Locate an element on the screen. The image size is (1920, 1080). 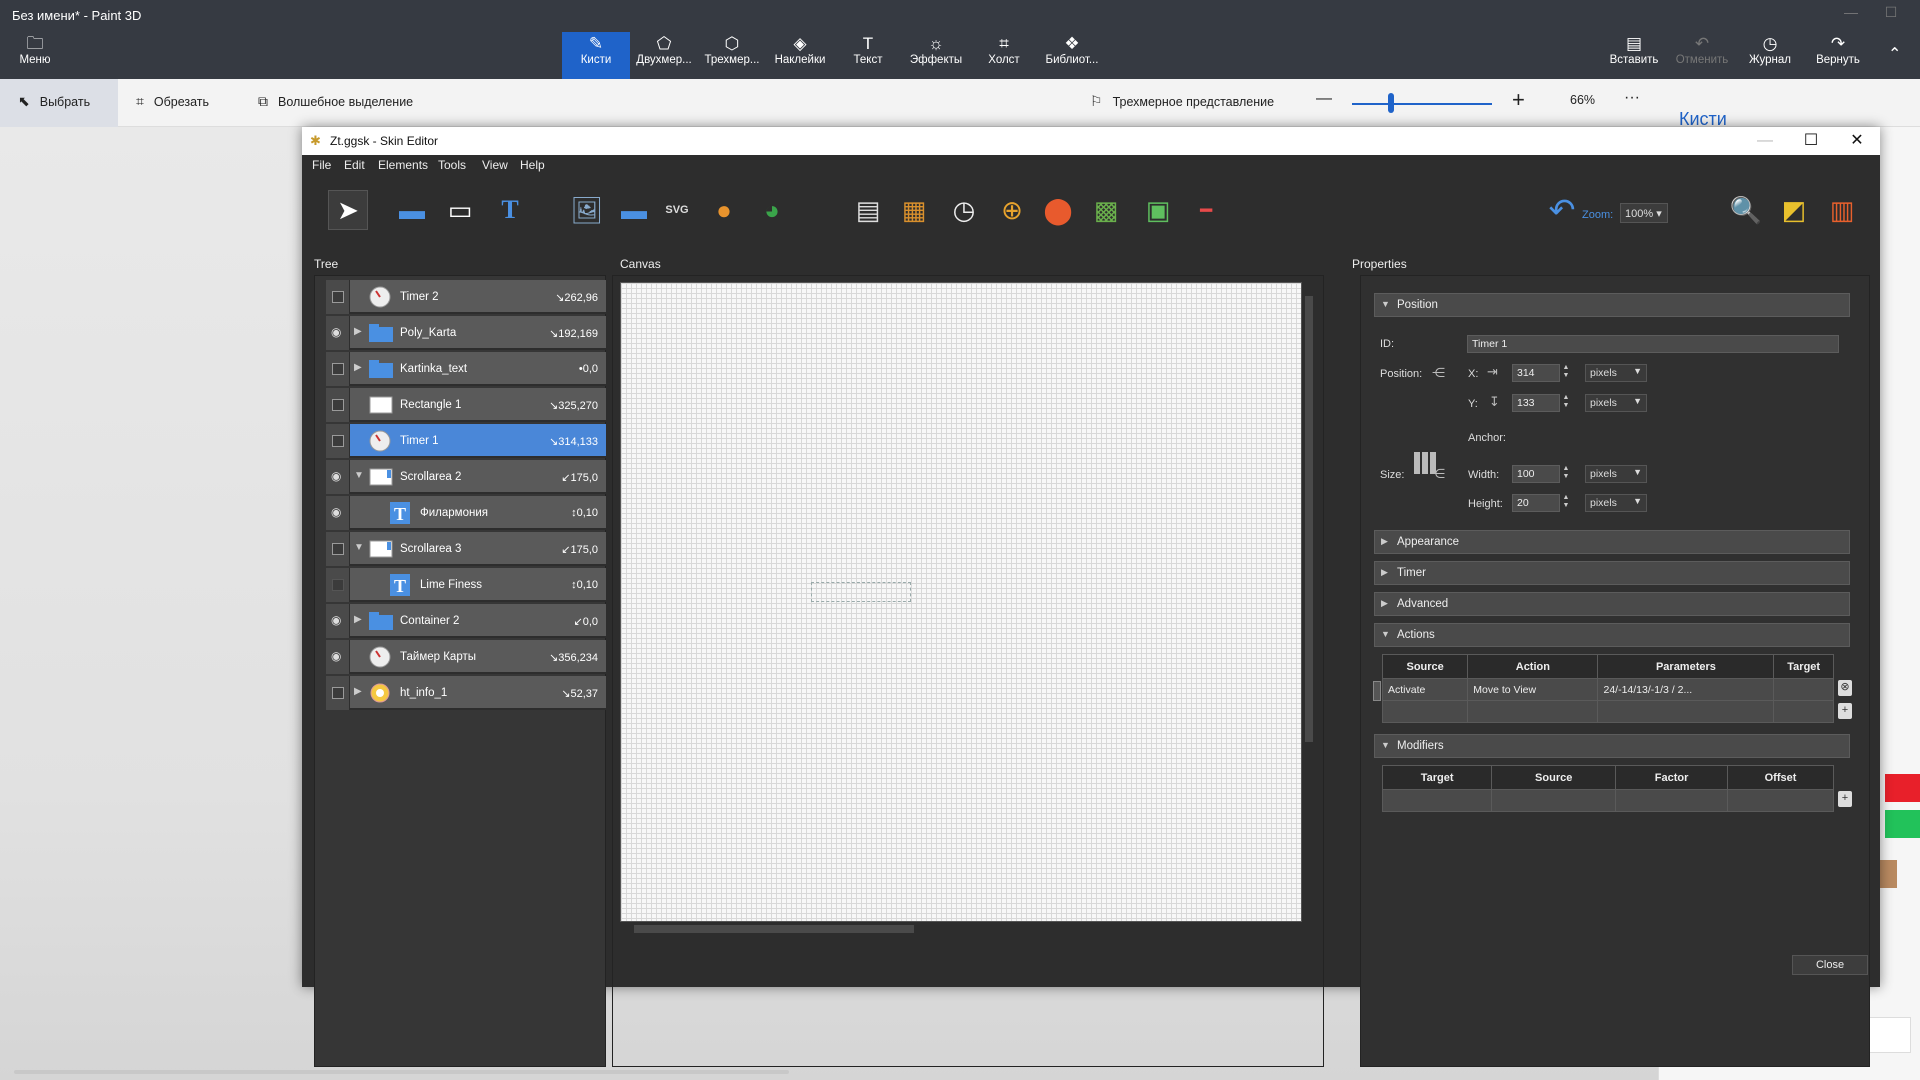
remove-action-button: ⊗ is located at coordinates (1845, 688).